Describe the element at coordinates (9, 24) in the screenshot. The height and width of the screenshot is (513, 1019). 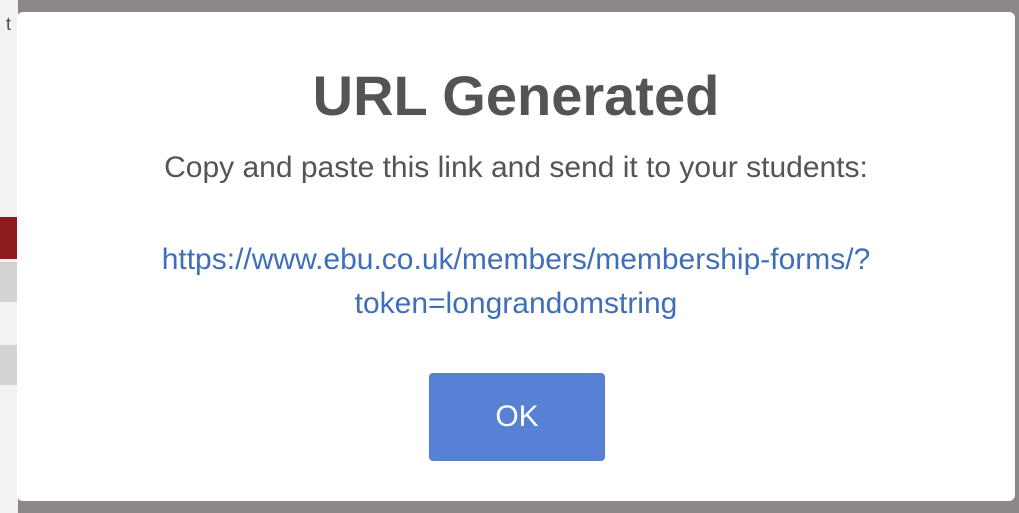
I see `background-page-text: t` at that location.